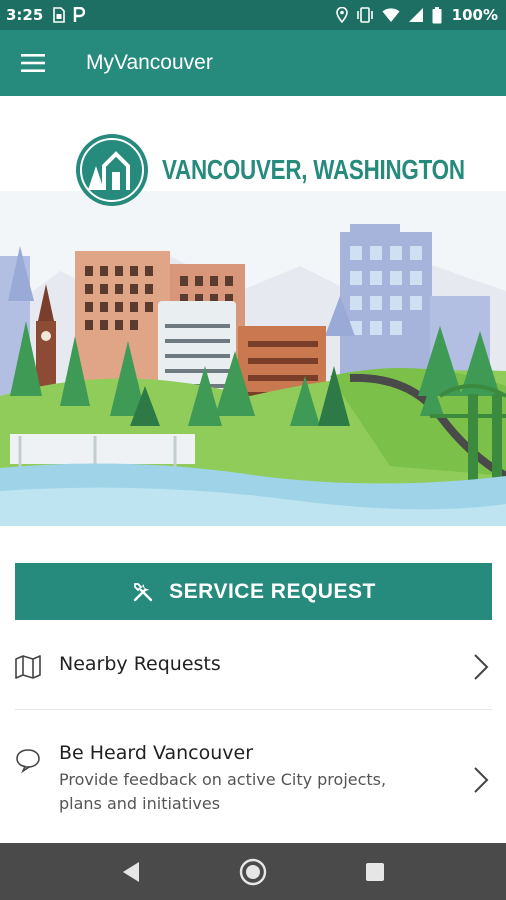  I want to click on sim-card-icon, so click(59, 15).